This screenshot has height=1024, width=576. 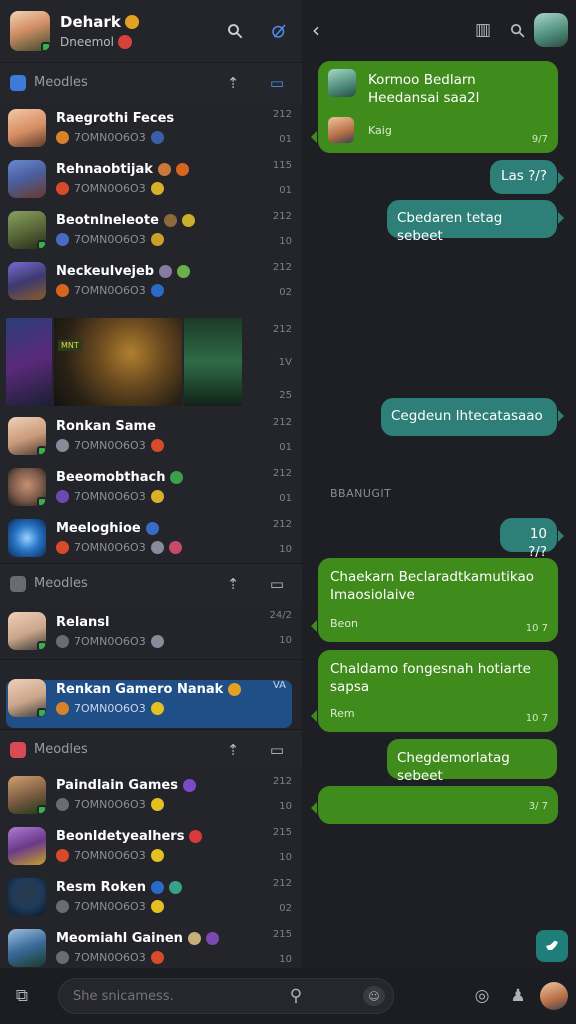 I want to click on message-bubble-incoming: 3/ 7, so click(x=434, y=805).